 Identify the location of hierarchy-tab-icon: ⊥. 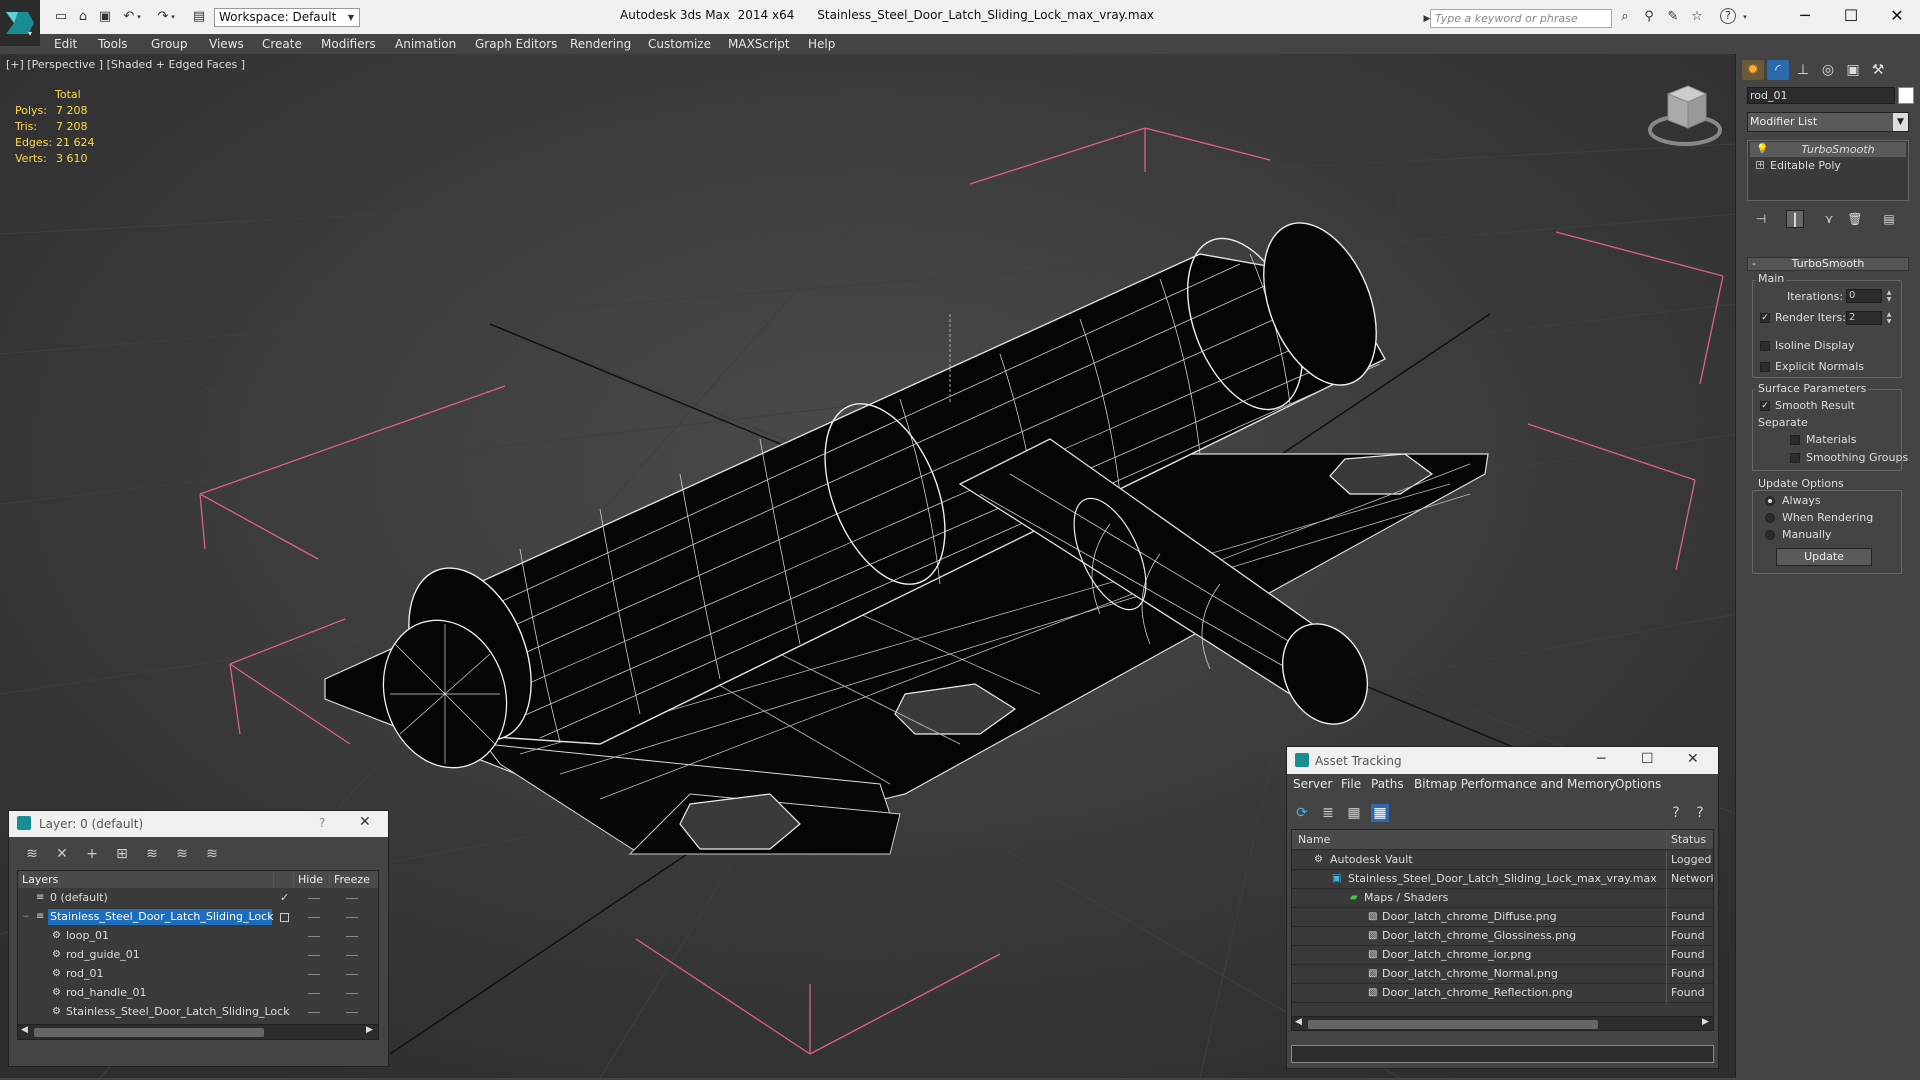
(1803, 70).